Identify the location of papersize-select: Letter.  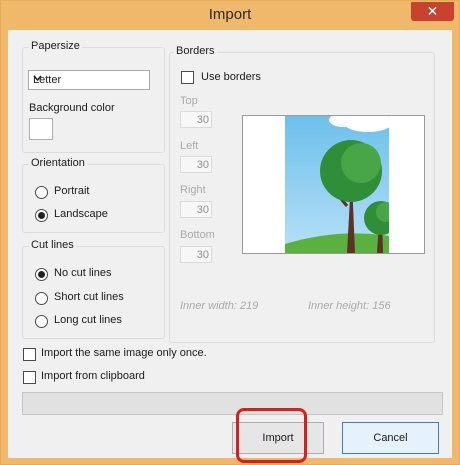
(89, 80).